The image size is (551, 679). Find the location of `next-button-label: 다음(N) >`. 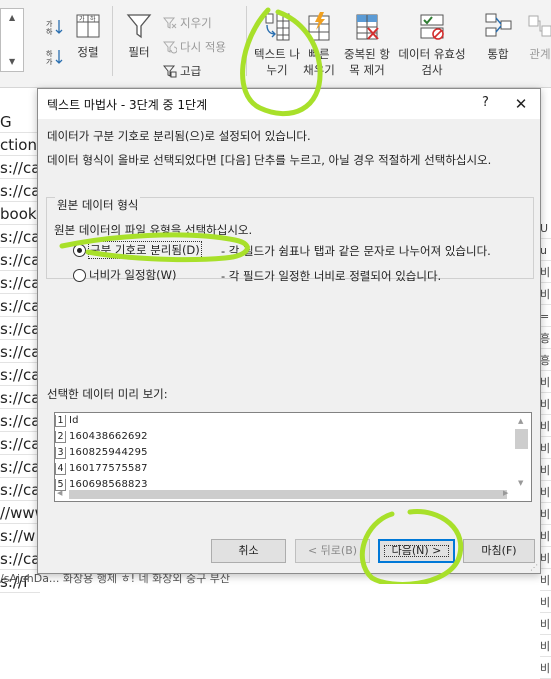

next-button-label: 다음(N) > is located at coordinates (416, 551).